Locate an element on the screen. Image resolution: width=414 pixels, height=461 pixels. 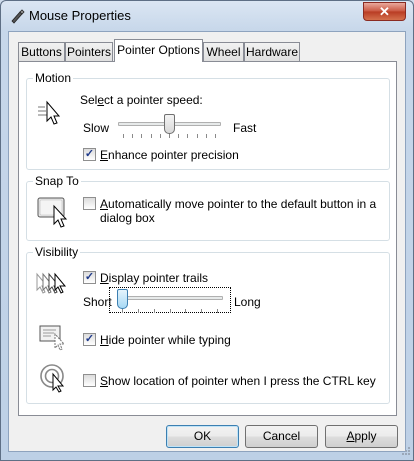
apply-button: Apply is located at coordinates (361, 436).